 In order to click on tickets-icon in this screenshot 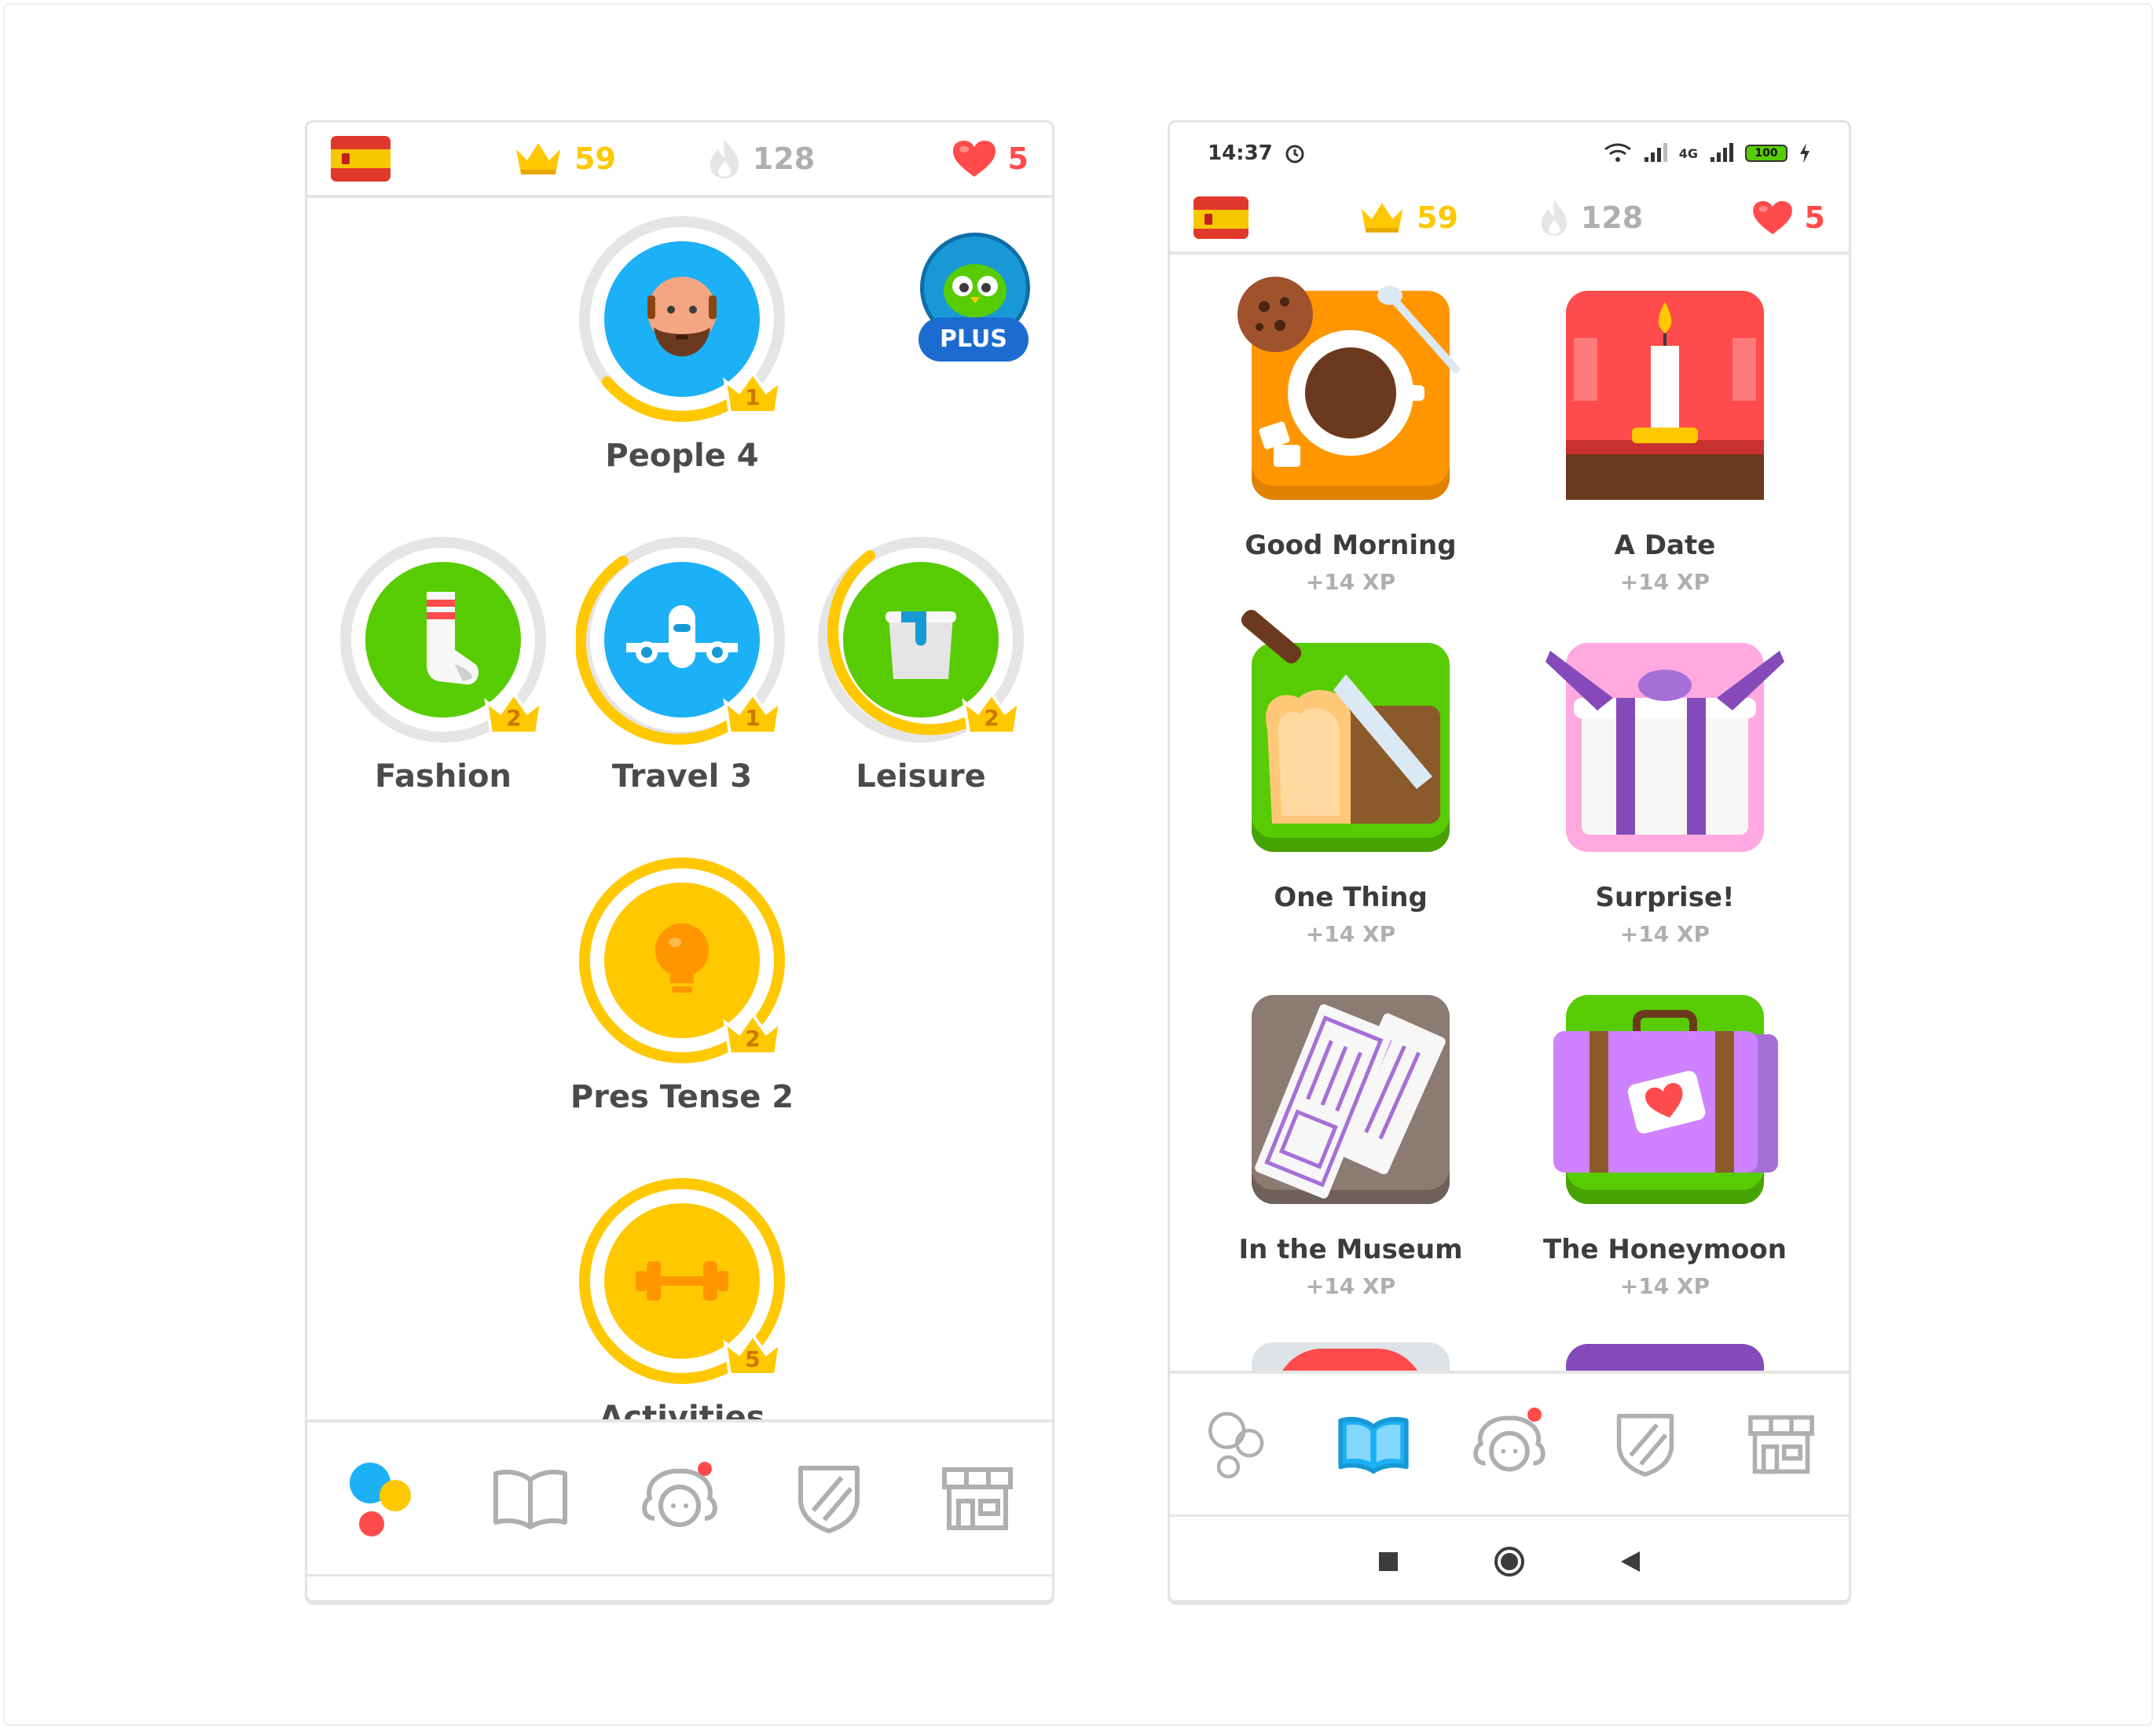, I will do `click(1351, 1099)`.